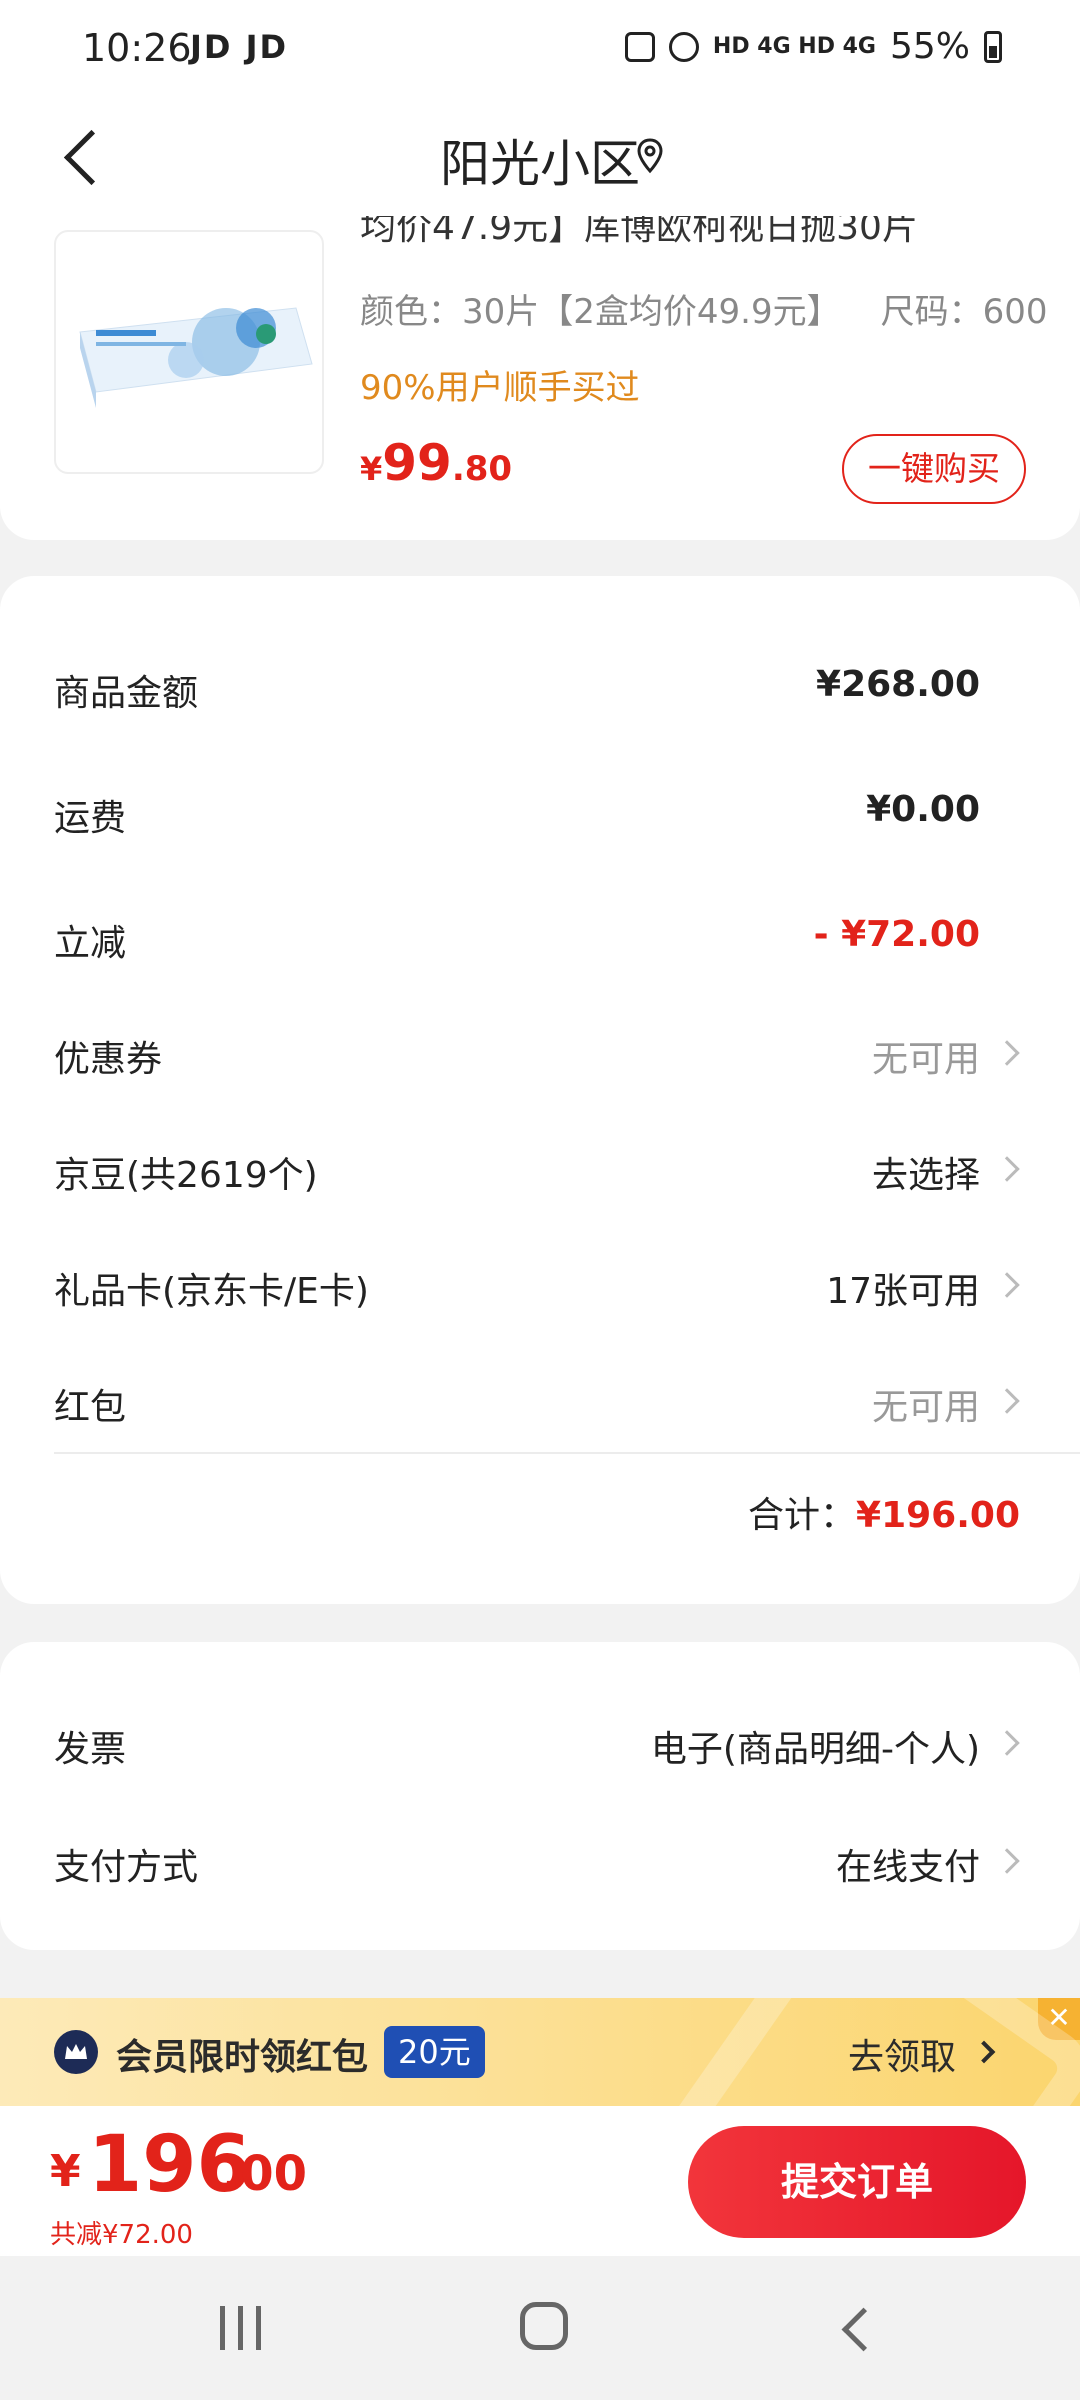 The width and height of the screenshot is (1080, 2400). Describe the element at coordinates (856, 2328) in the screenshot. I see `system-back-icon` at that location.